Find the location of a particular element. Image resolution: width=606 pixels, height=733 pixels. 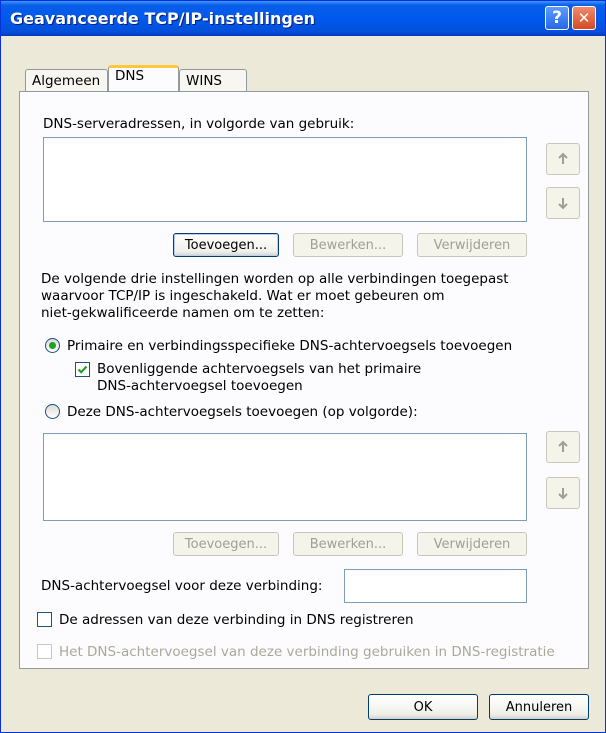

tab-dns: DNS is located at coordinates (143, 78).